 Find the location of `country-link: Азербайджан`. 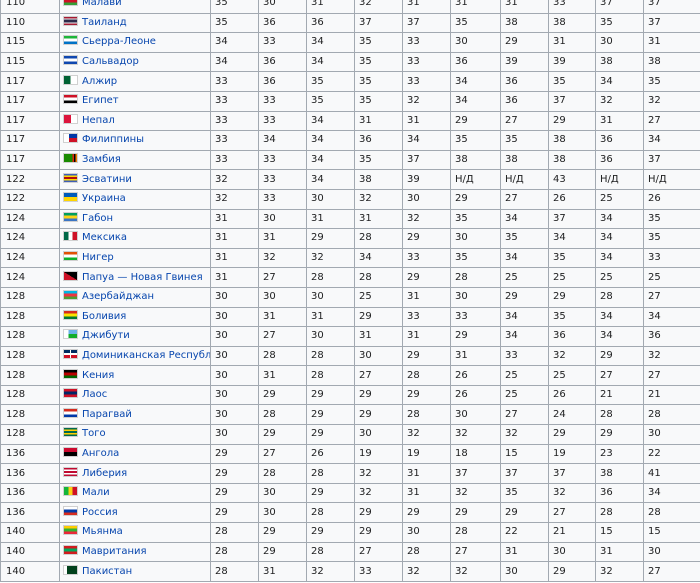

country-link: Азербайджан is located at coordinates (118, 296).